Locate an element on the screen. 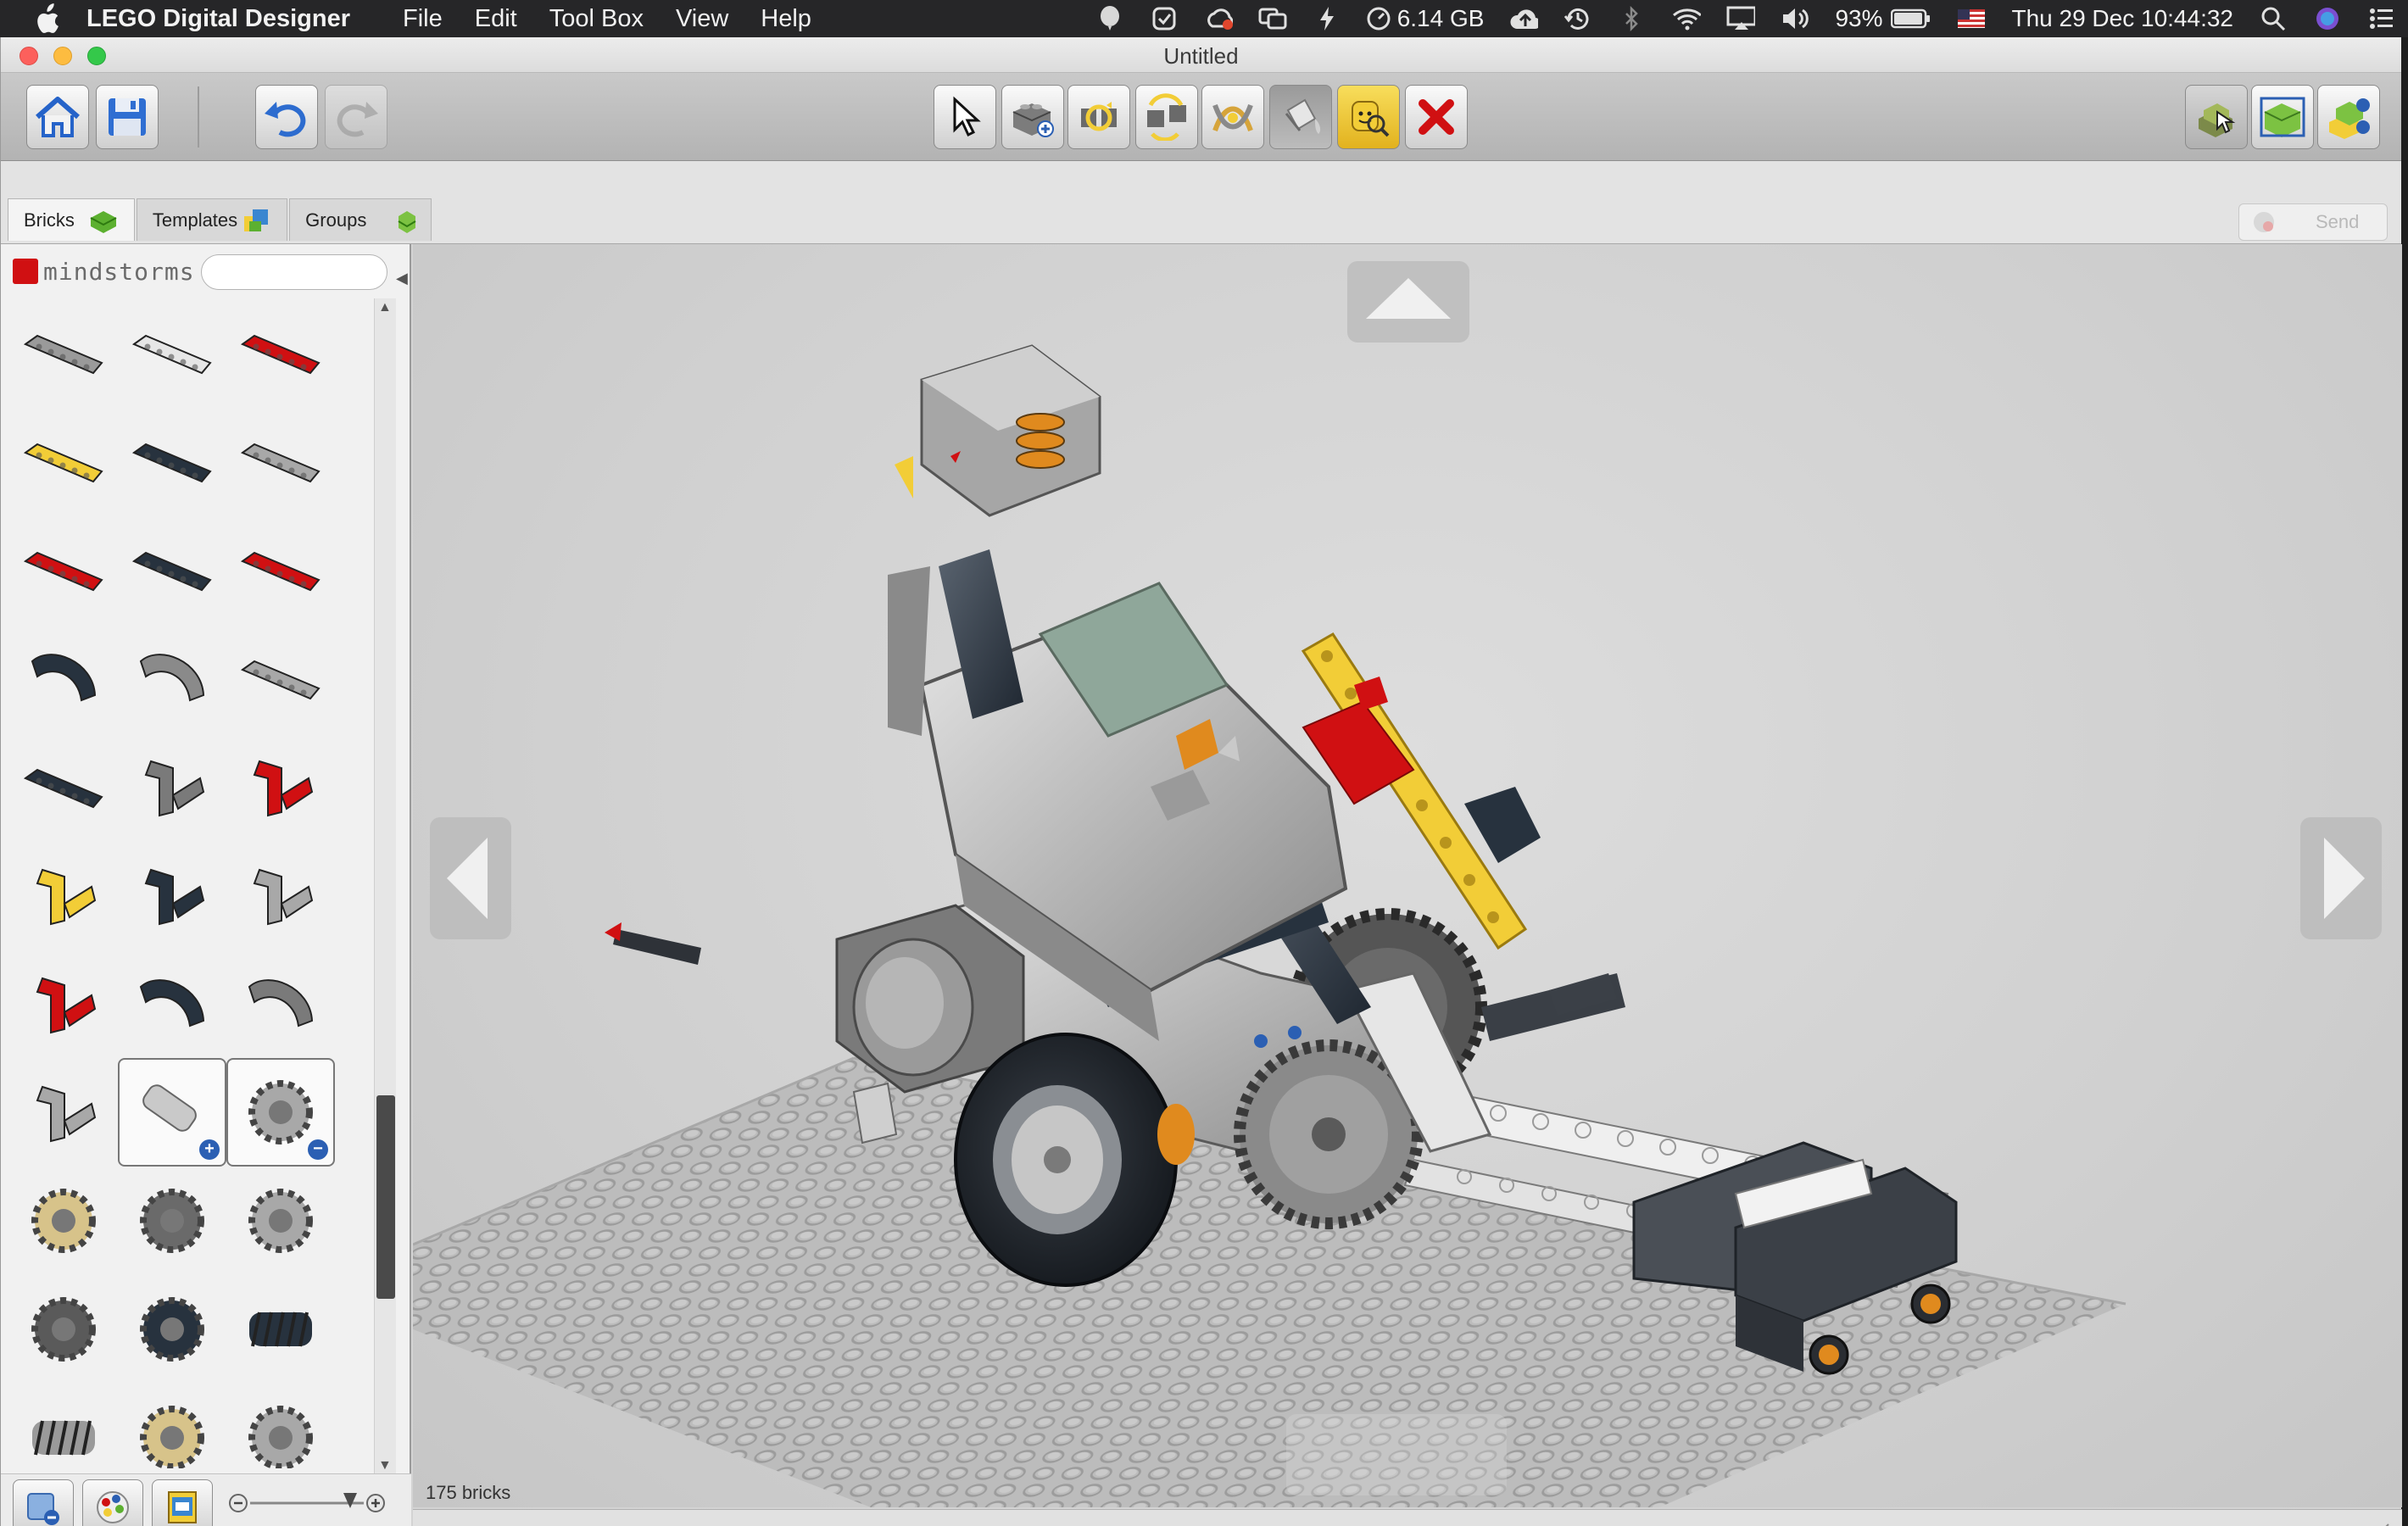  beam-dark-blue-gray-graphic is located at coordinates (172, 571).